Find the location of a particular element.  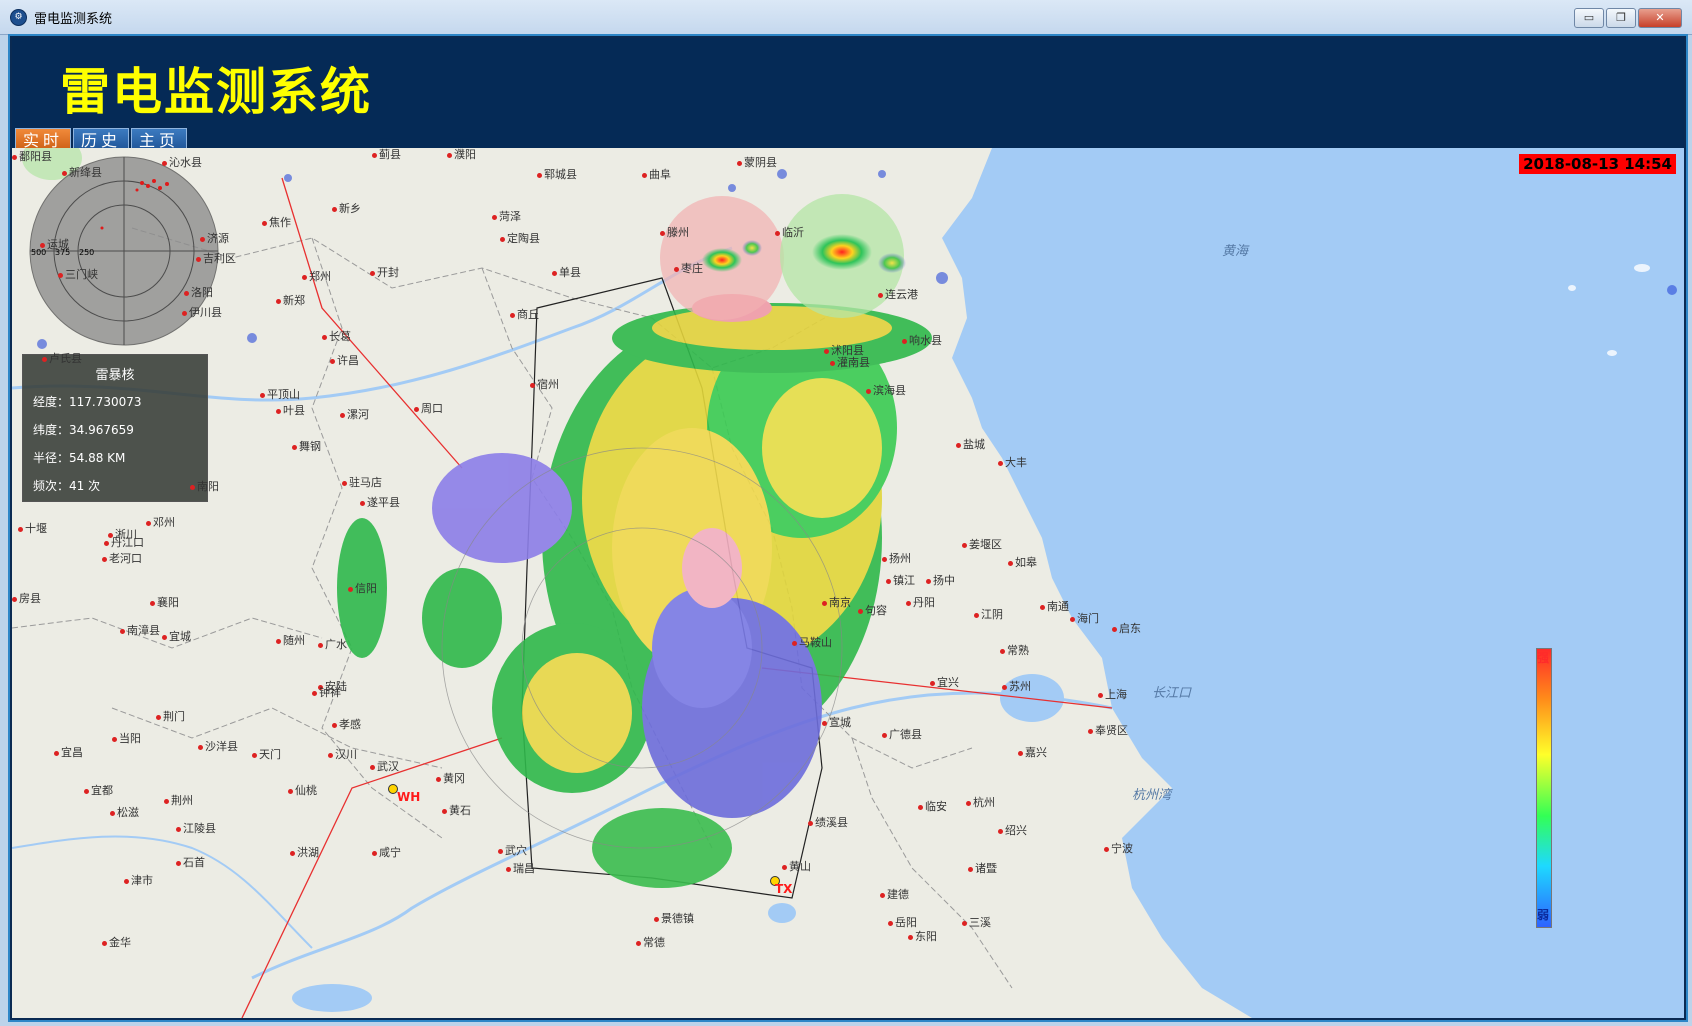

city-label: 开封 is located at coordinates (384, 272).